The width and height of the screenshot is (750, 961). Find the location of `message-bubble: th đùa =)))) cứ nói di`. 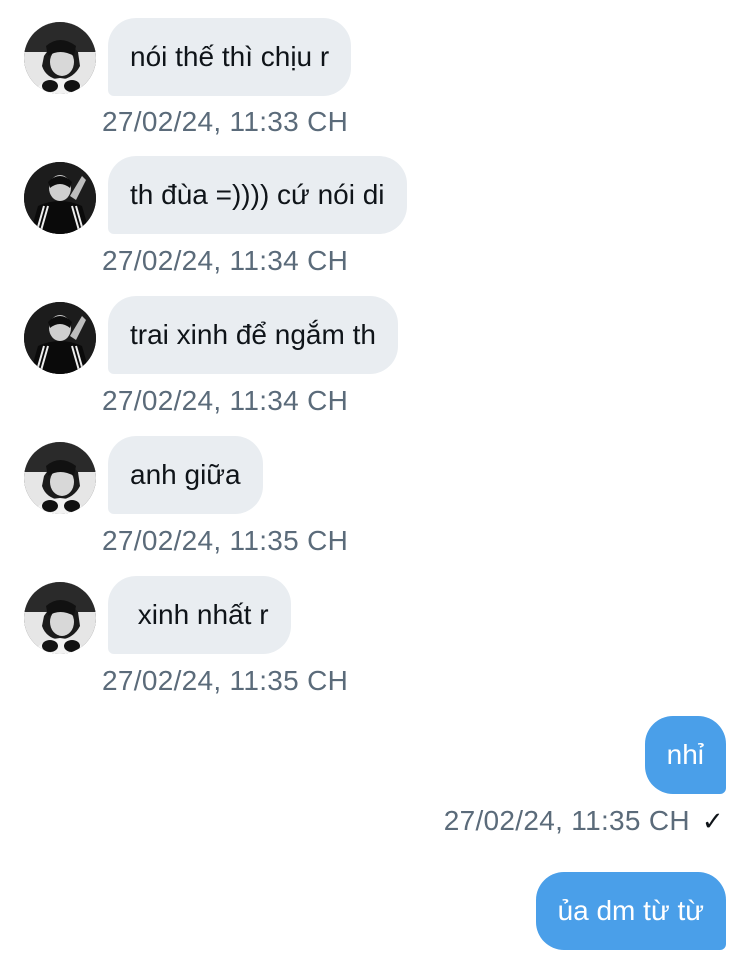

message-bubble: th đùa =)))) cứ nói di is located at coordinates (257, 195).